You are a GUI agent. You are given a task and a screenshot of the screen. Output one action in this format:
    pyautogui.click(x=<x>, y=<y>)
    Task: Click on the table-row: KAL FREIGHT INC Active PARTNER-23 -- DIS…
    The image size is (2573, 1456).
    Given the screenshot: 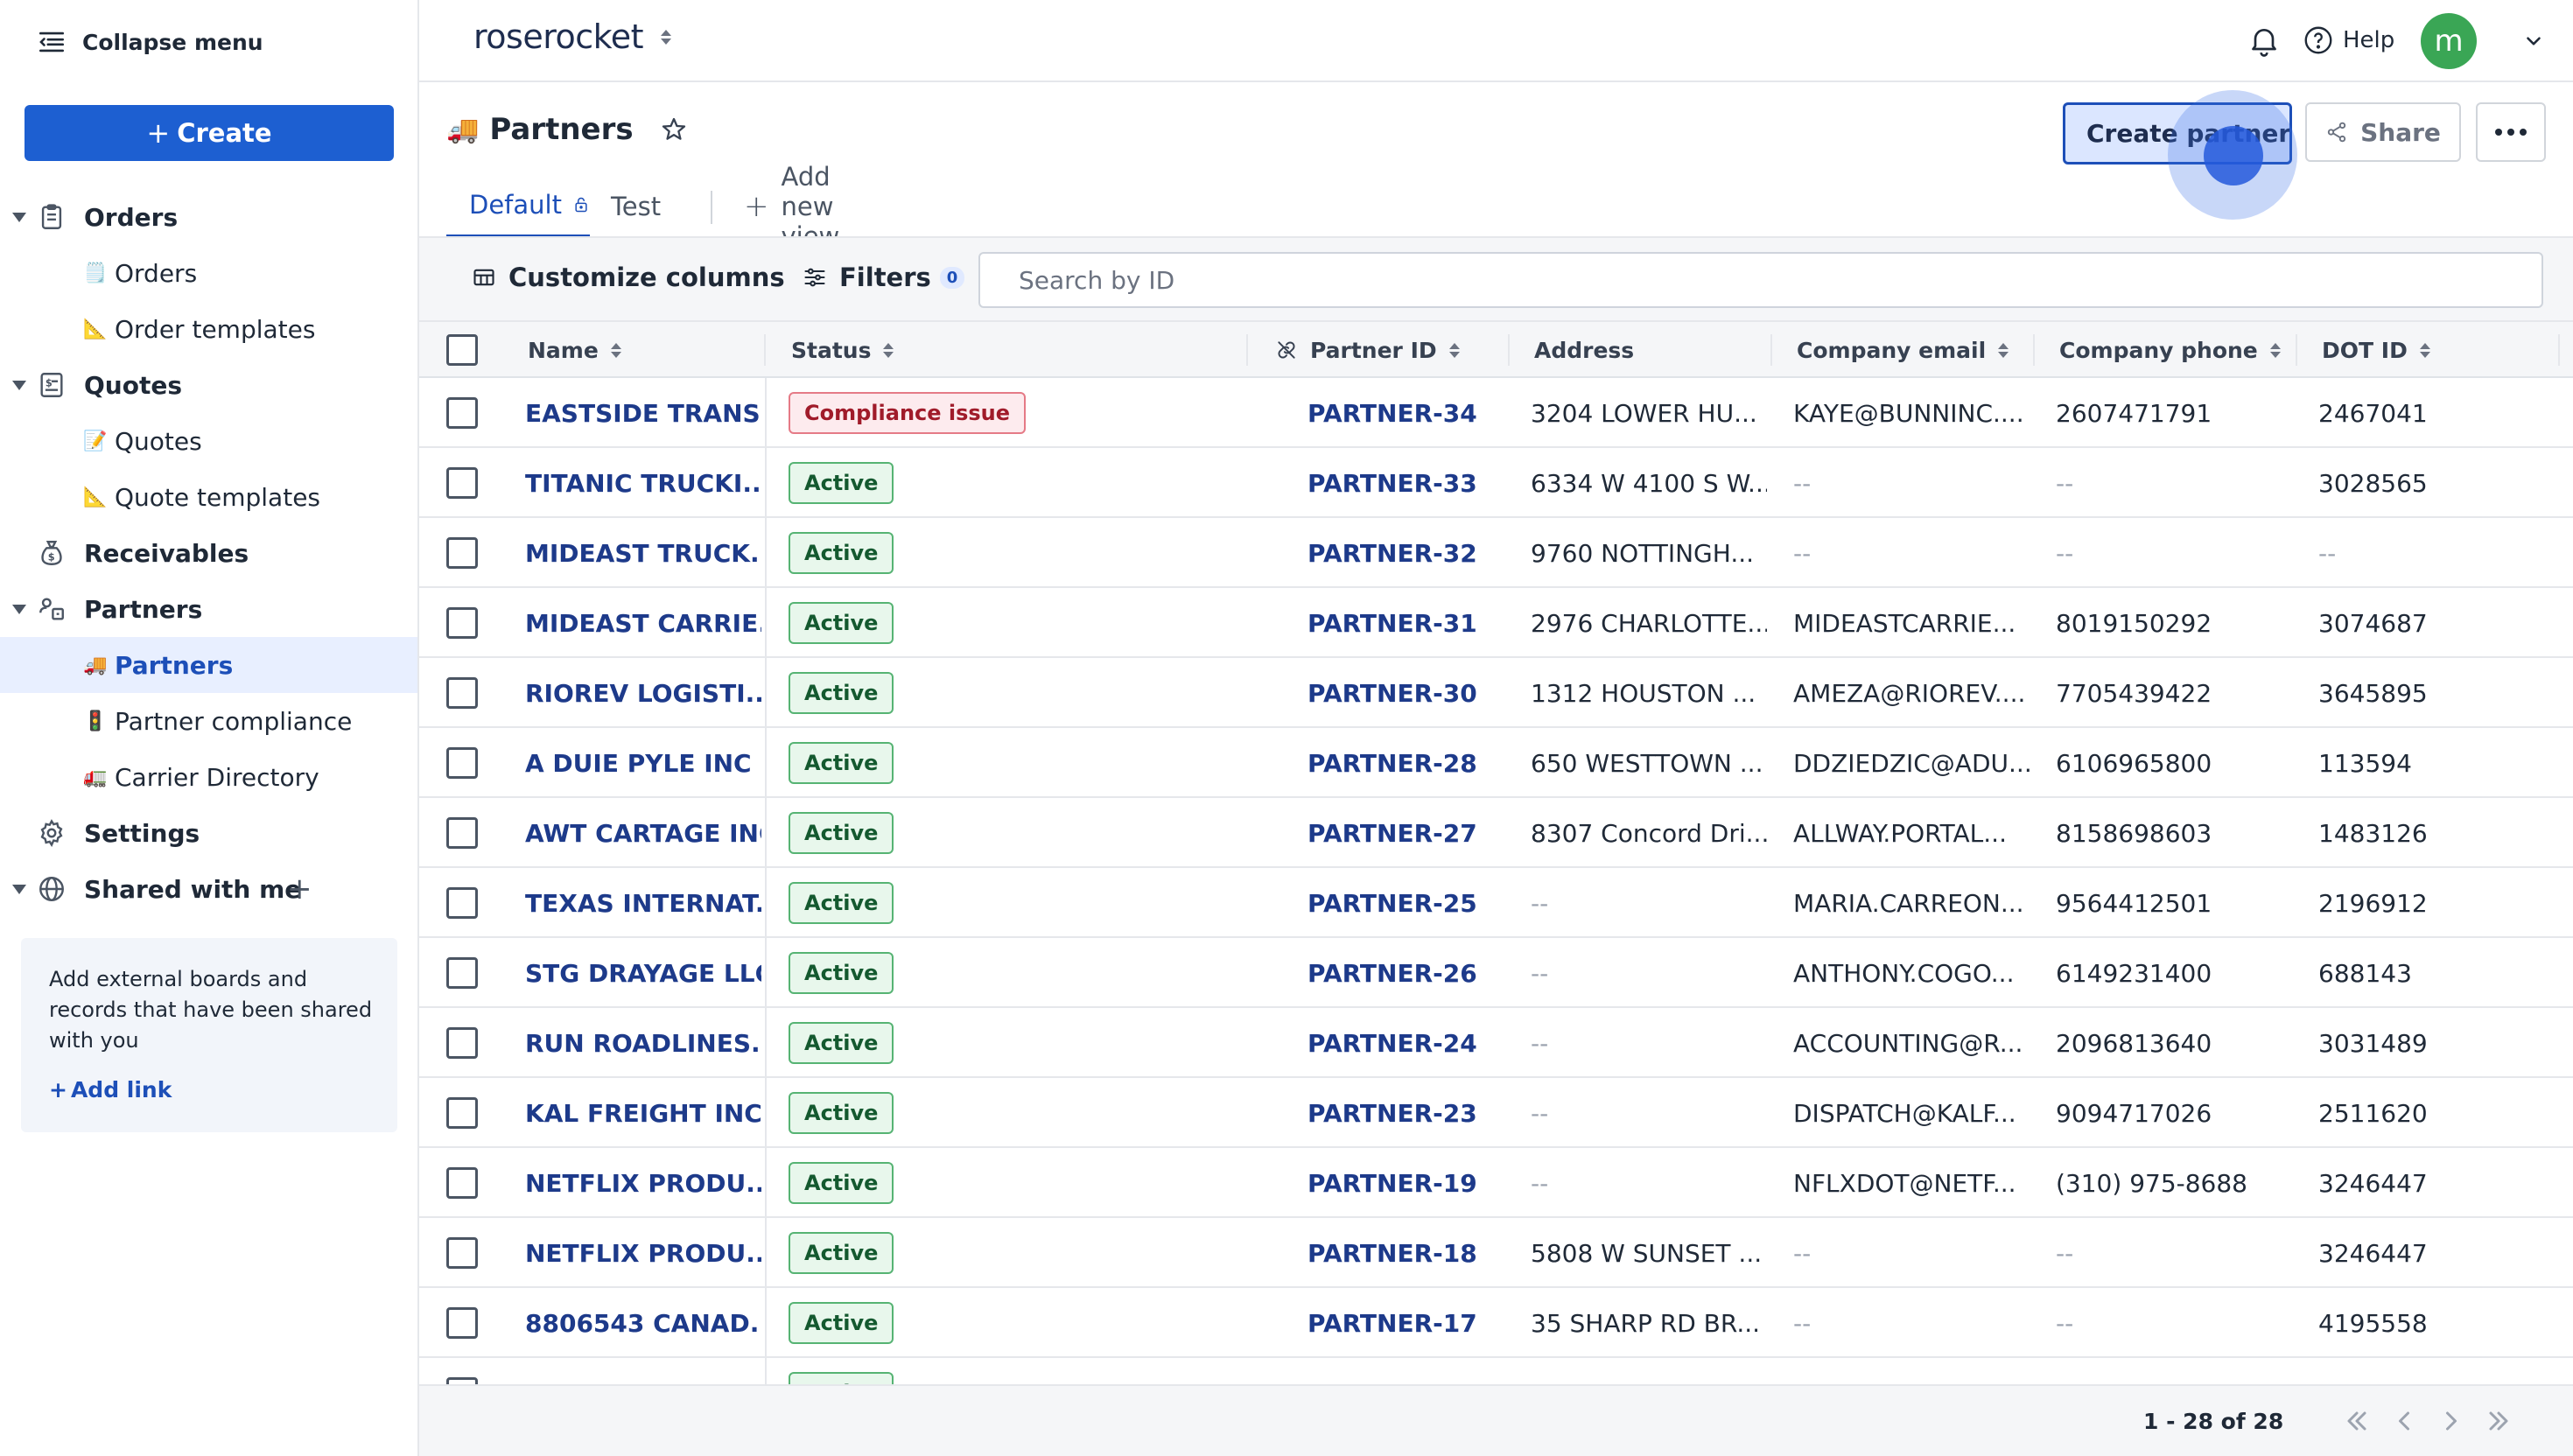 What is the action you would take?
    pyautogui.click(x=1496, y=1113)
    